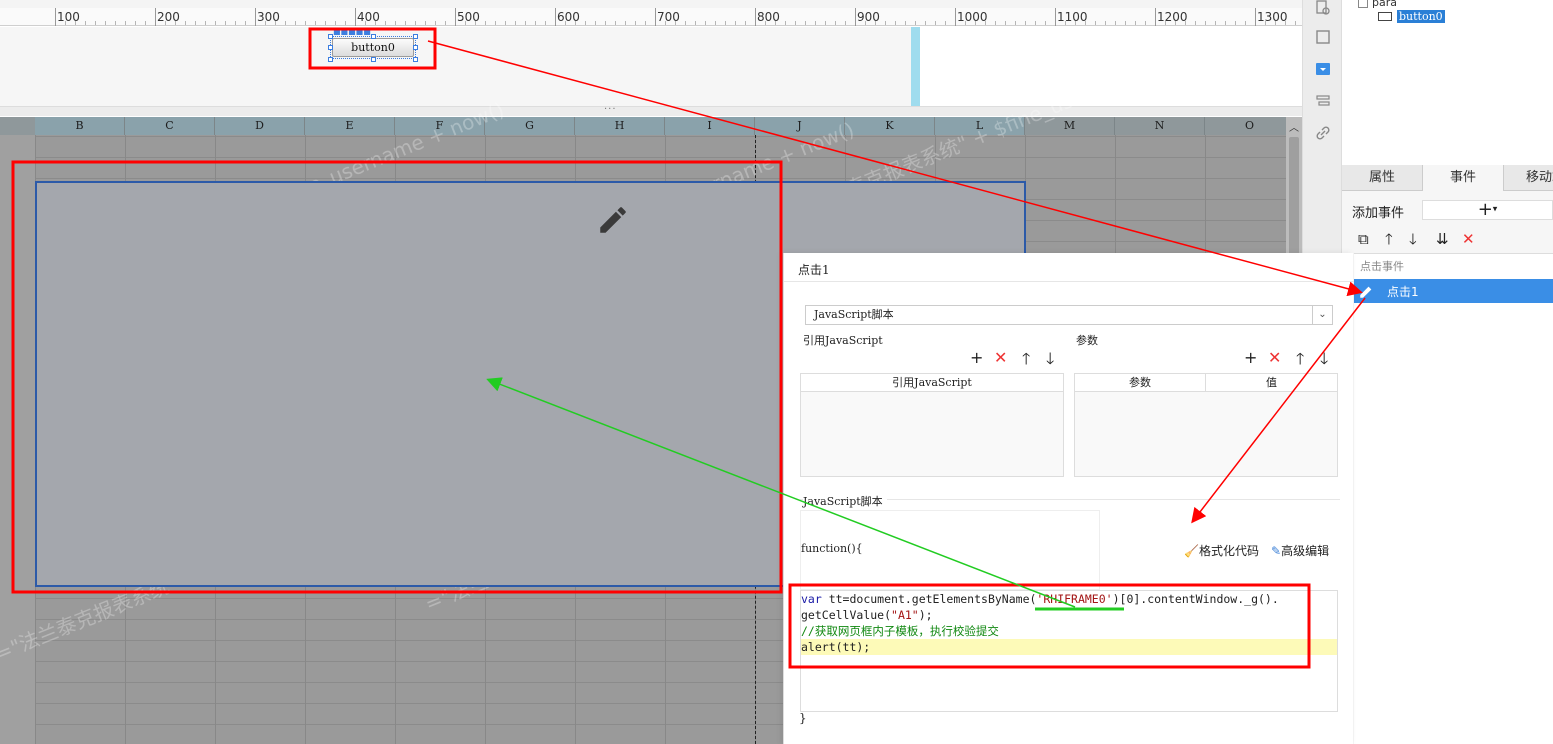 This screenshot has width=1553, height=744. What do you see at coordinates (1323, 37) in the screenshot?
I see `frame-icon` at bounding box center [1323, 37].